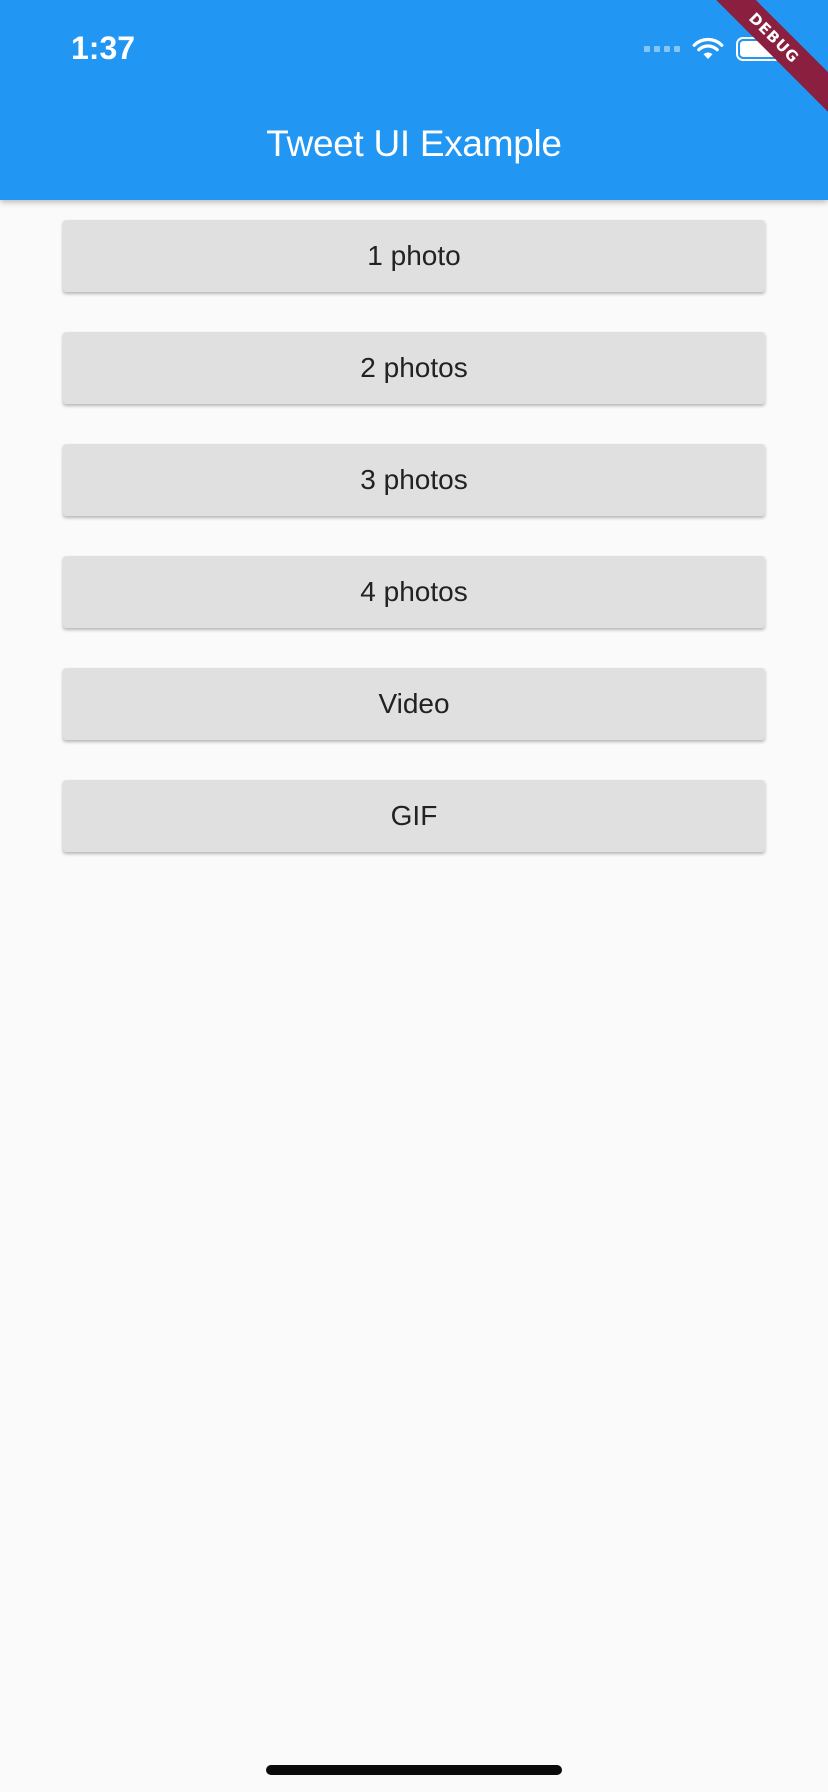  I want to click on cellular-signal-icon, so click(662, 49).